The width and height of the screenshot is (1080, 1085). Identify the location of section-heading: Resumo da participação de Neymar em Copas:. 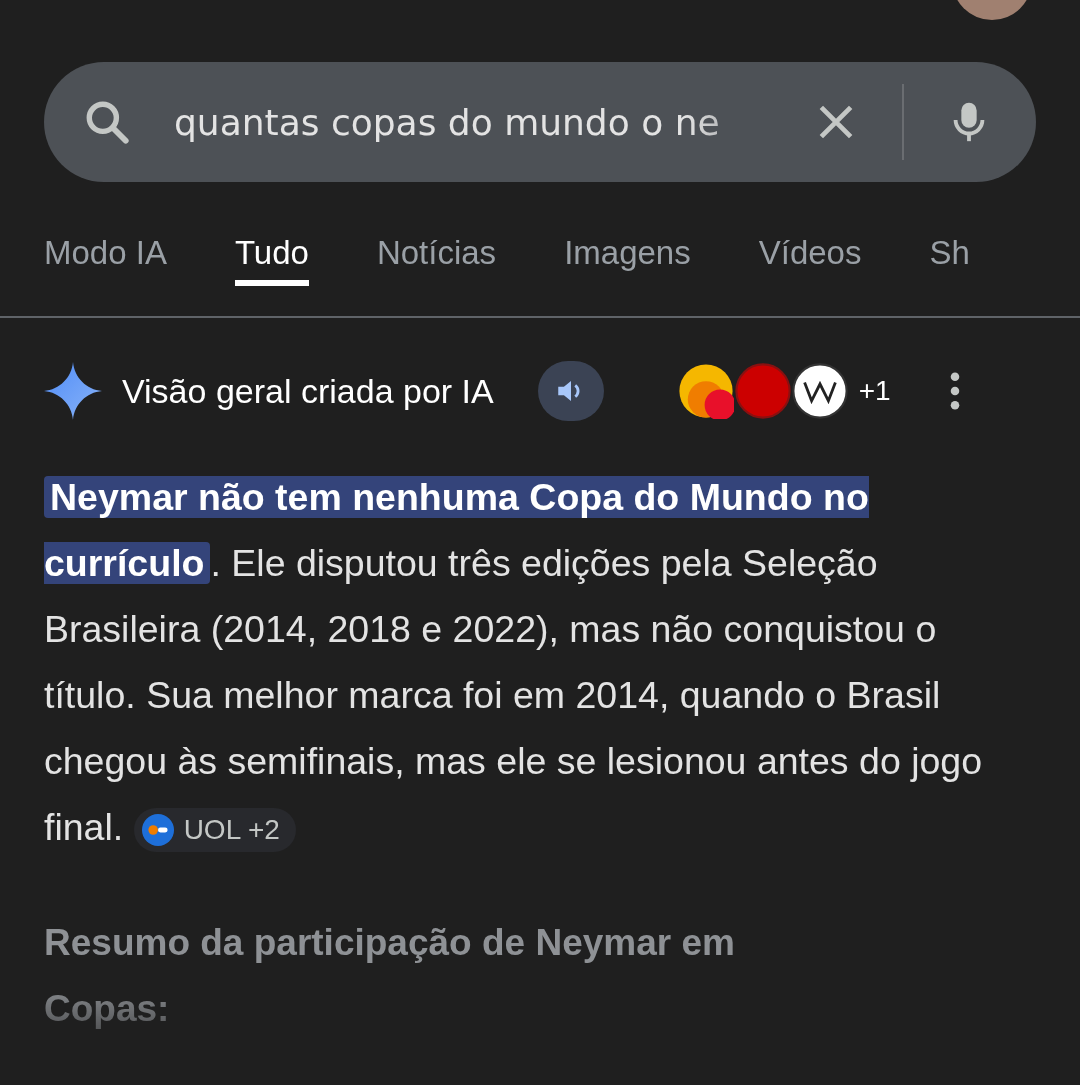
(390, 976).